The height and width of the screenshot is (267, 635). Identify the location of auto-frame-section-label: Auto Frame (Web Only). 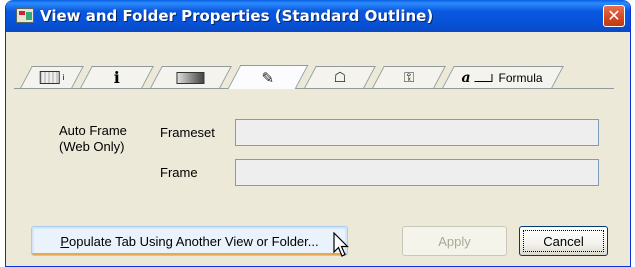
(93, 139).